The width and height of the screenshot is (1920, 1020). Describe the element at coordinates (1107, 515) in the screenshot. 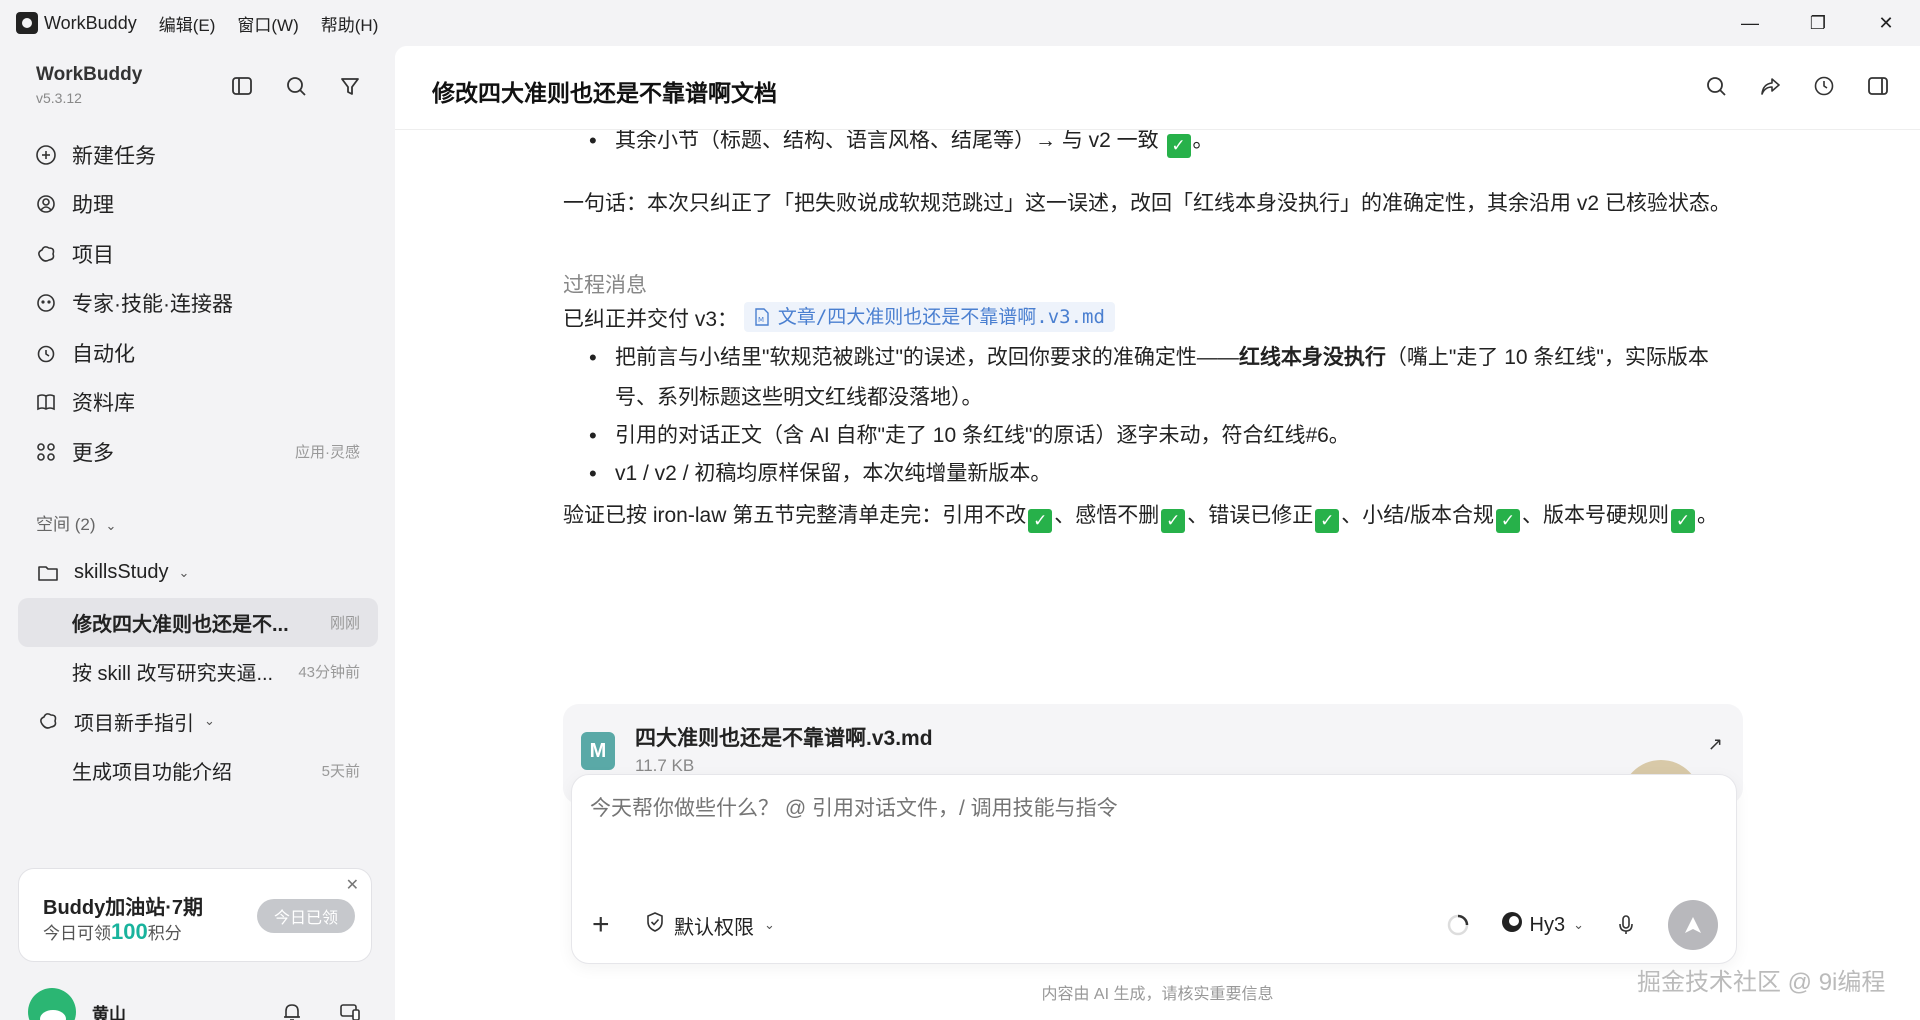

I see `verify-part: 、感悟不删` at that location.